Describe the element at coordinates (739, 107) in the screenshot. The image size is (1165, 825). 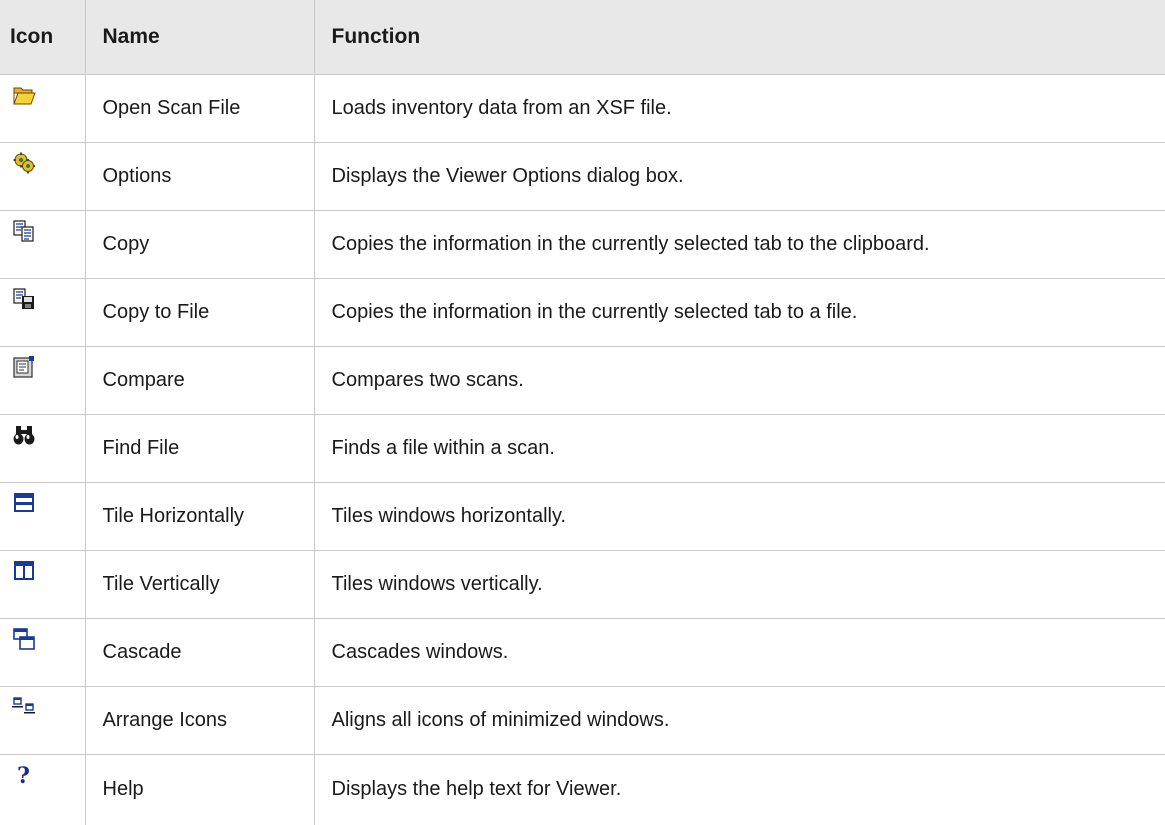
I see `row-function: Loads inventory data from an XSF file.` at that location.